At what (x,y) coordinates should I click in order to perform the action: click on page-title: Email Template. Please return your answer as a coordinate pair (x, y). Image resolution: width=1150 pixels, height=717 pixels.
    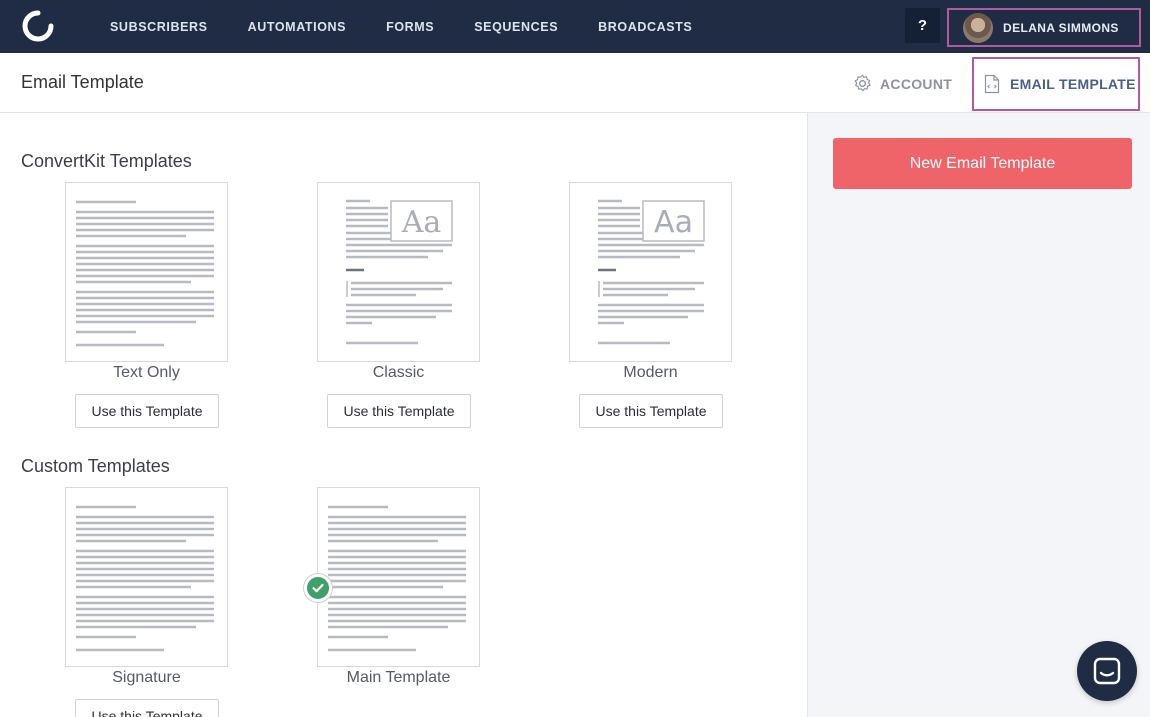
    Looking at the image, I should click on (82, 82).